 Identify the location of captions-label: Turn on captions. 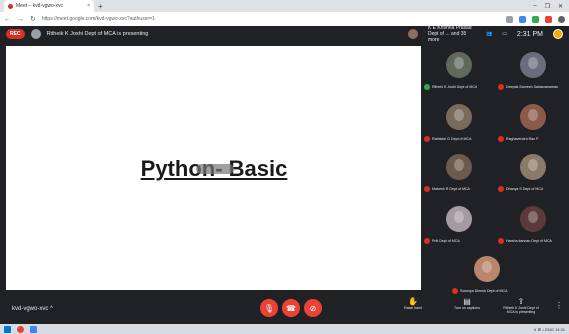
(467, 308).